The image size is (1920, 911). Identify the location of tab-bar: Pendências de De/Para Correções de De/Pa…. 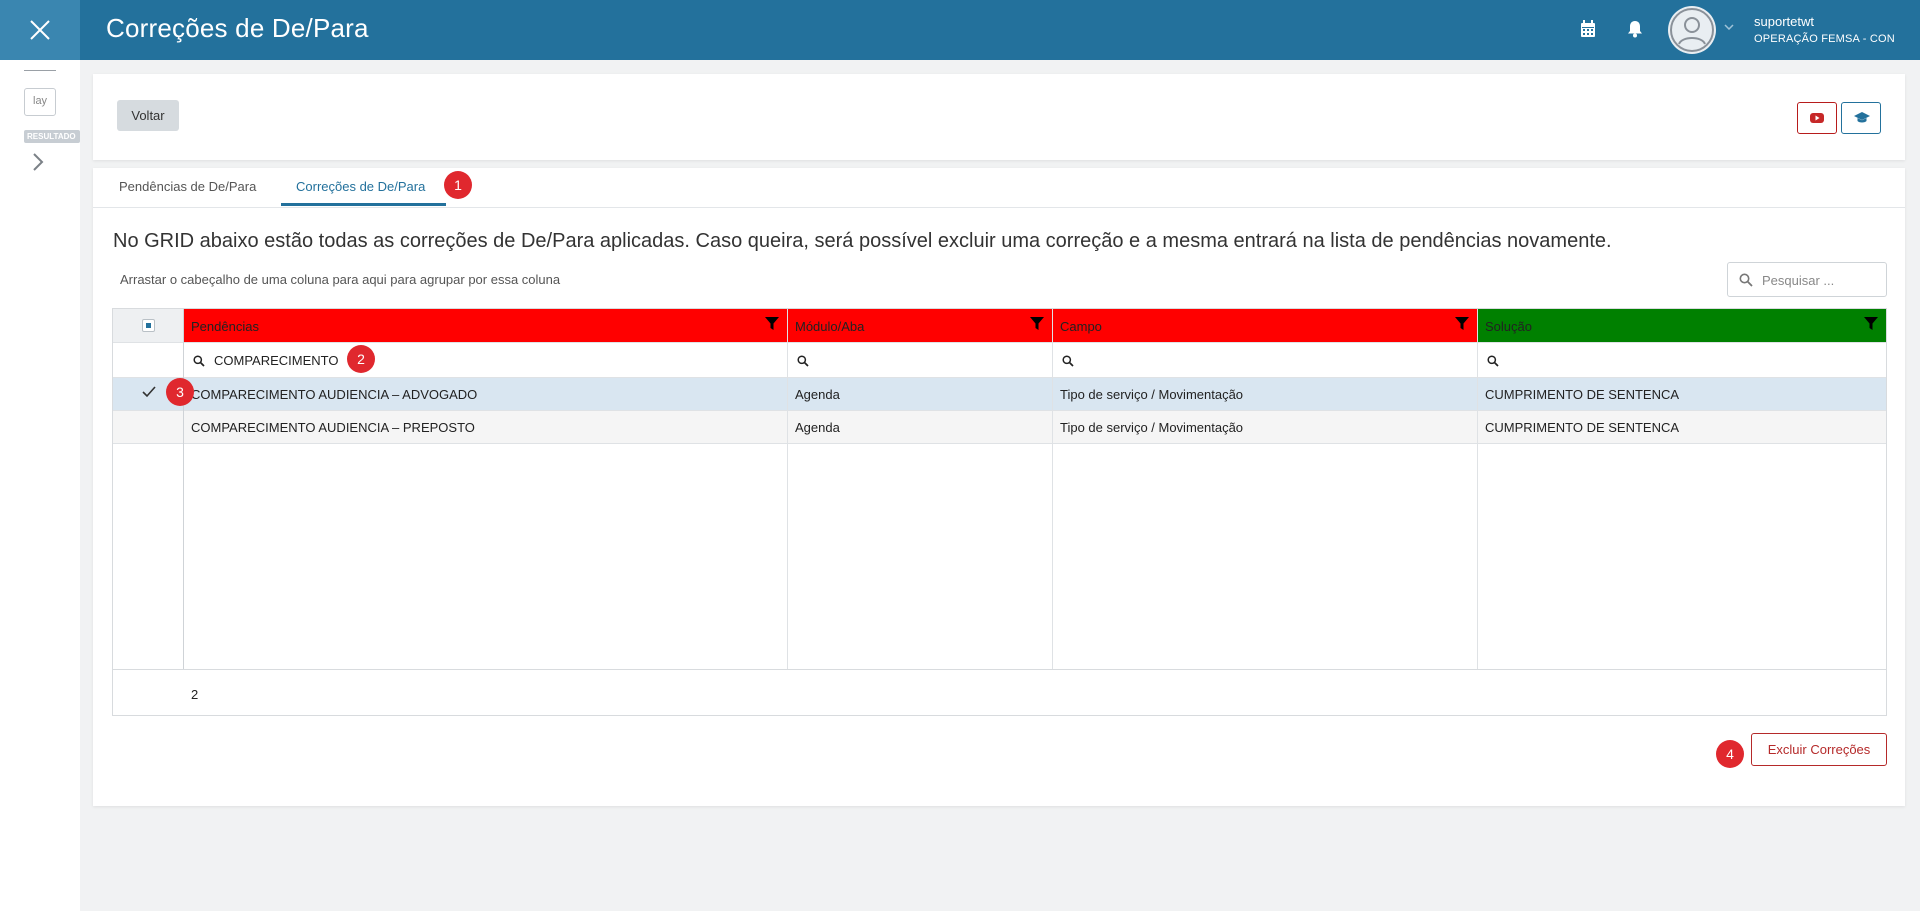
(999, 188).